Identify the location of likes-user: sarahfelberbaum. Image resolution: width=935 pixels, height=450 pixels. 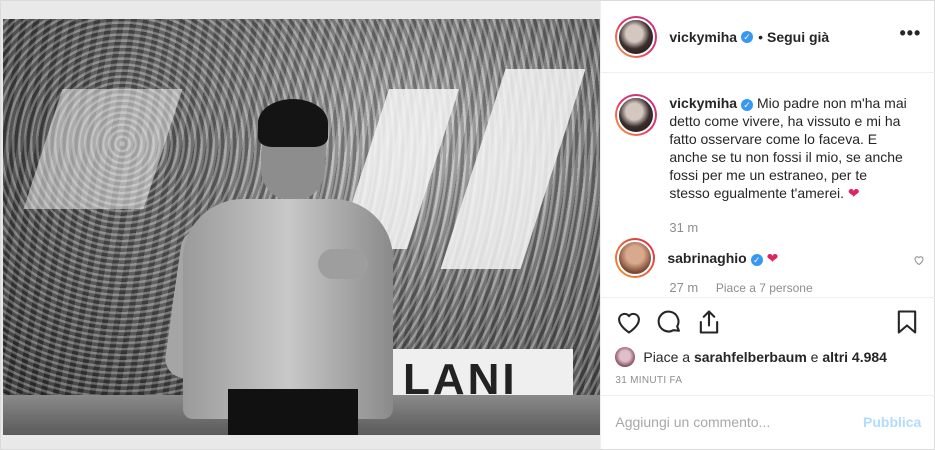
(750, 357).